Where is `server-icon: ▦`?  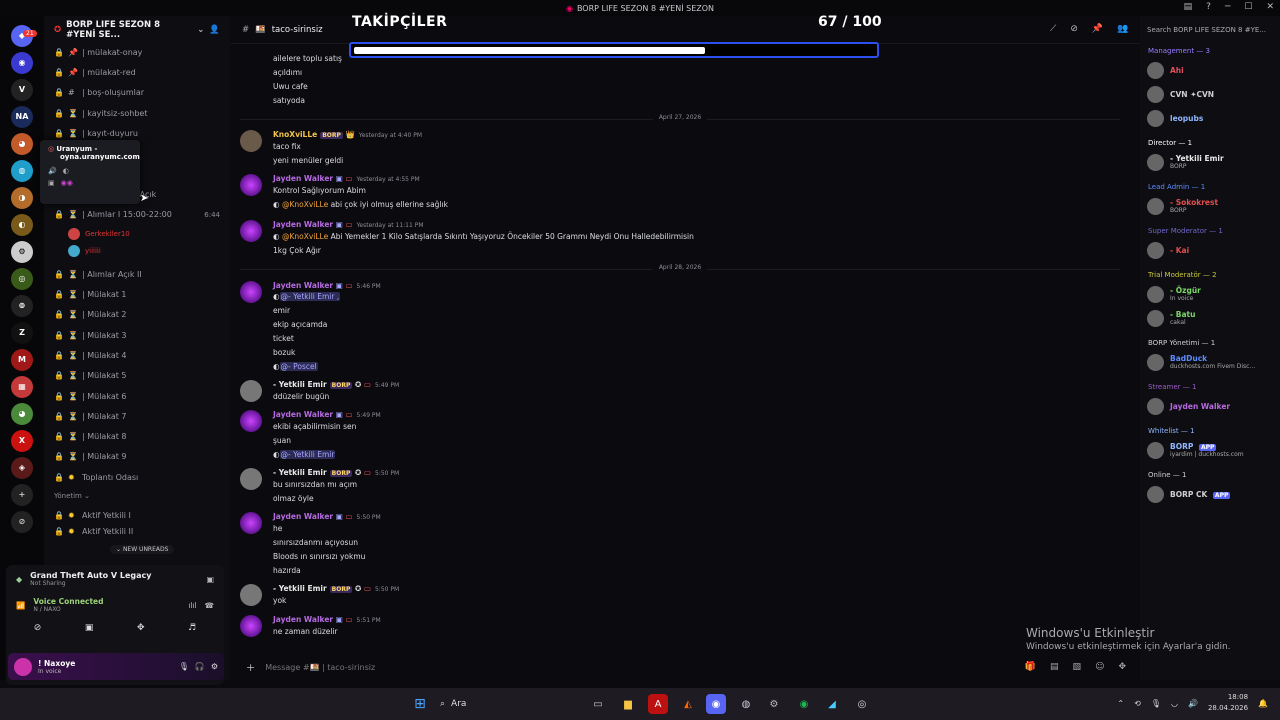 server-icon: ▦ is located at coordinates (22, 386).